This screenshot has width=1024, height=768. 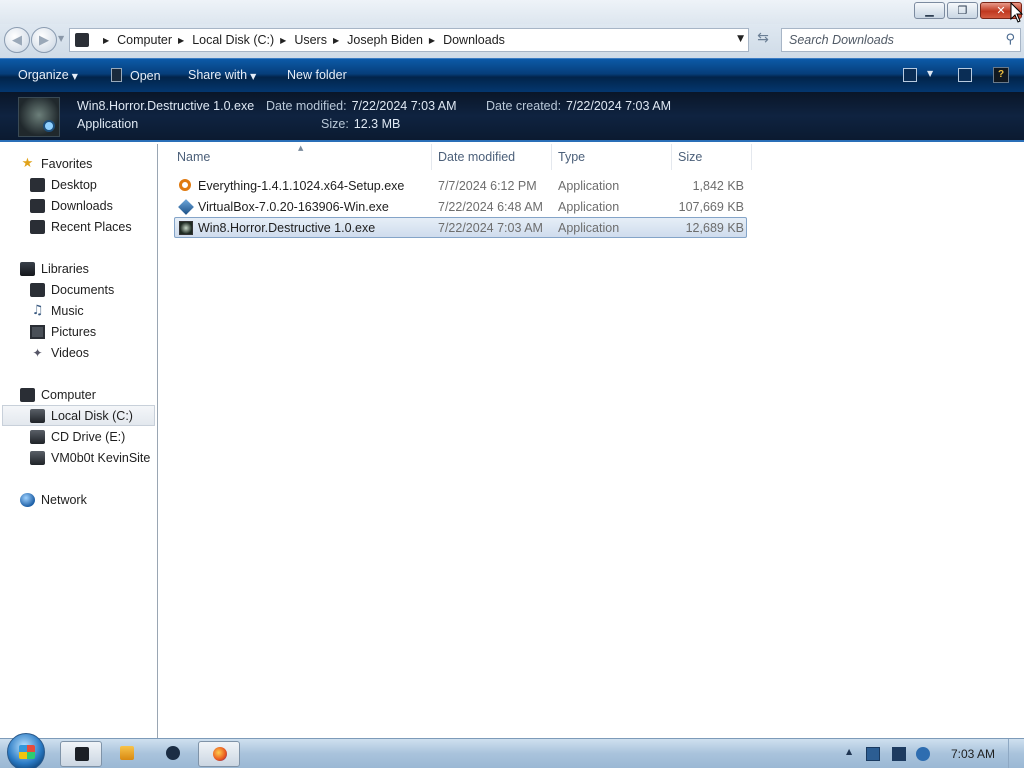 What do you see at coordinates (718, 186) in the screenshot?
I see `file-size: 1,842 KB` at bounding box center [718, 186].